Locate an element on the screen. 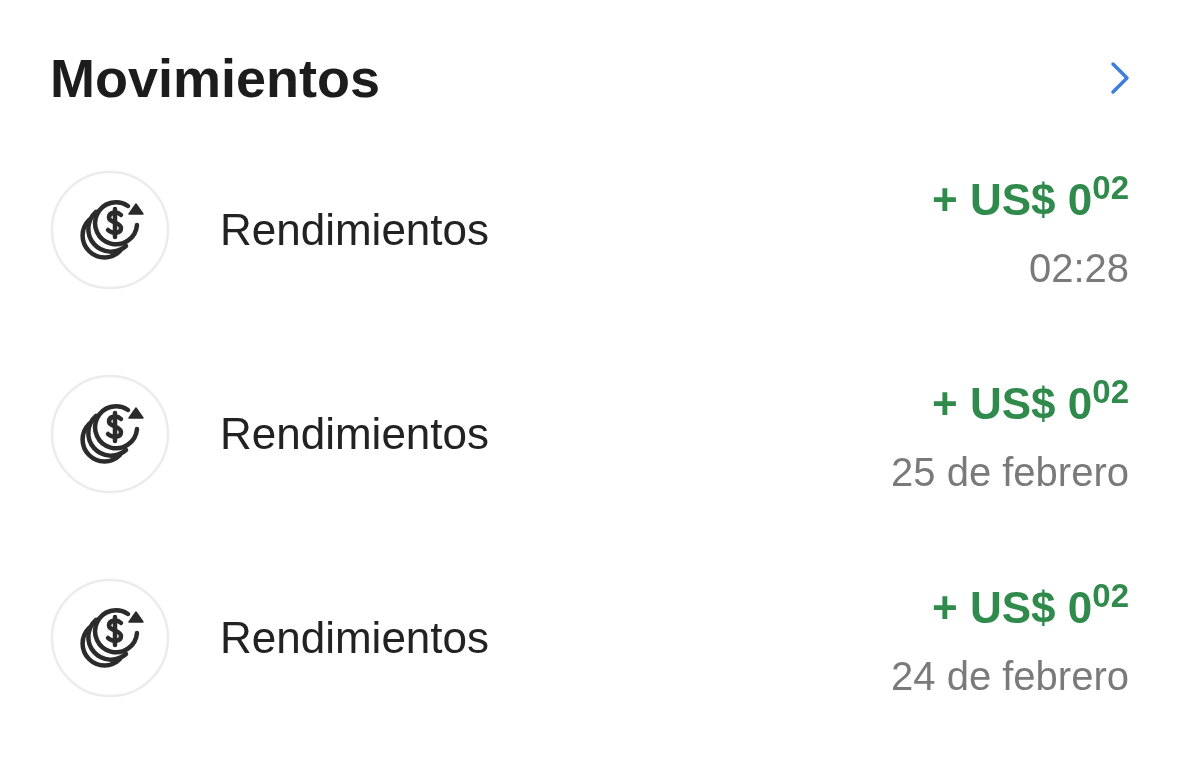 This screenshot has width=1179, height=784. chevron-right-icon is located at coordinates (1120, 78).